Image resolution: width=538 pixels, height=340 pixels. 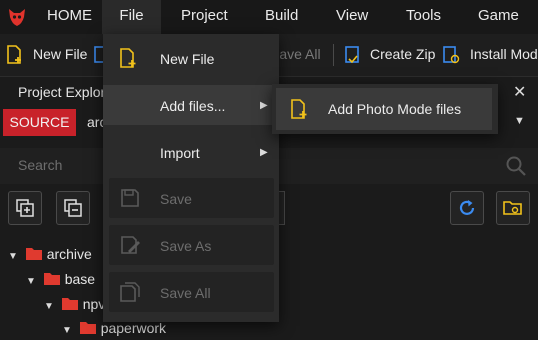 I want to click on tree-row: ▼ paperwork, so click(x=114, y=330).